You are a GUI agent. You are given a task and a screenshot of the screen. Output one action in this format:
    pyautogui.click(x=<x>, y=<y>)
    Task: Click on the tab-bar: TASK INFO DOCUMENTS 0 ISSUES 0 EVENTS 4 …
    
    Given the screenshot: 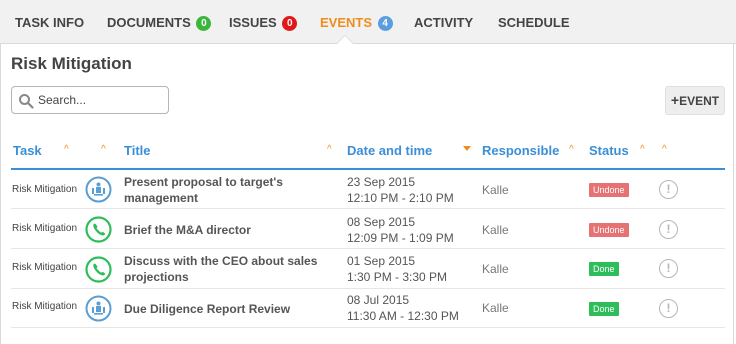 What is the action you would take?
    pyautogui.click(x=368, y=22)
    